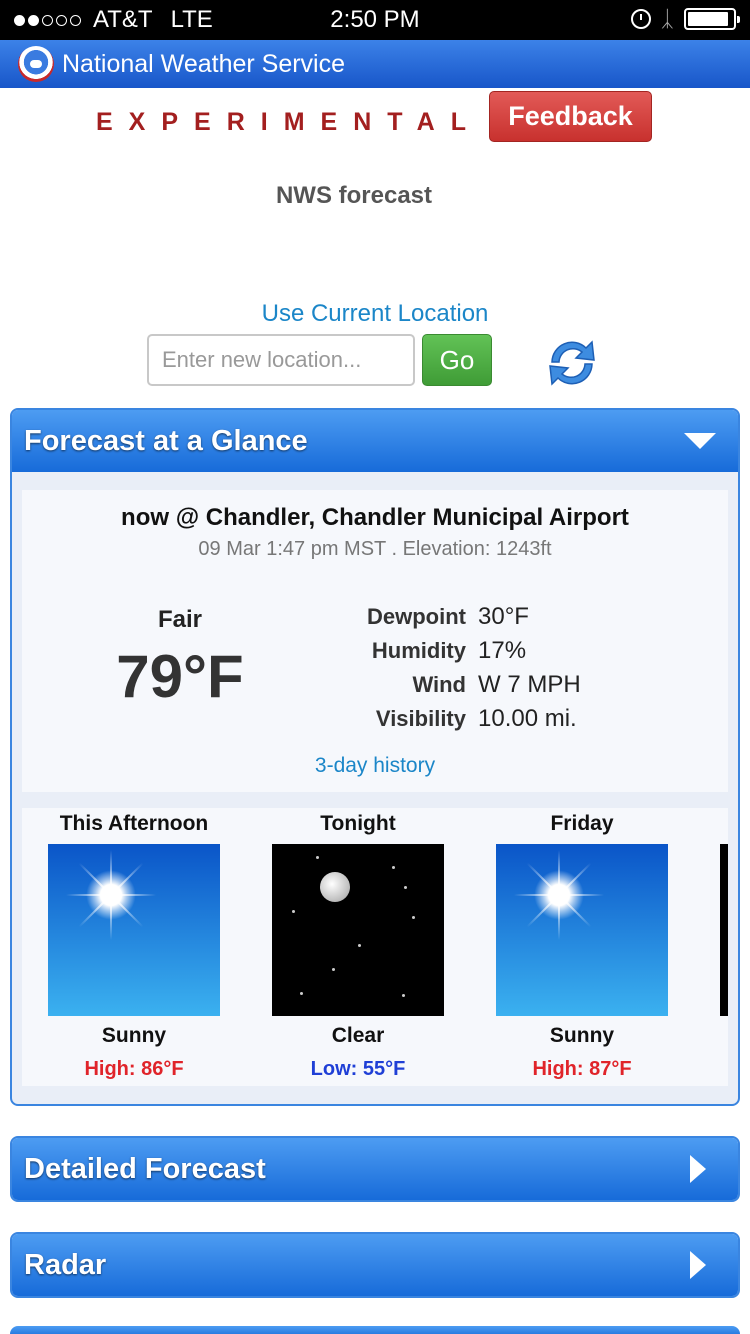  What do you see at coordinates (134, 823) in the screenshot?
I see `period-name: This Afternoon` at bounding box center [134, 823].